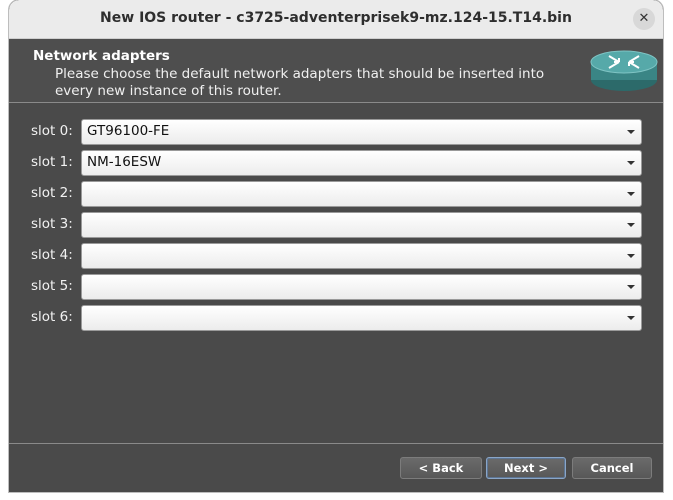 The width and height of the screenshot is (673, 500). I want to click on slot-5-select, so click(361, 287).